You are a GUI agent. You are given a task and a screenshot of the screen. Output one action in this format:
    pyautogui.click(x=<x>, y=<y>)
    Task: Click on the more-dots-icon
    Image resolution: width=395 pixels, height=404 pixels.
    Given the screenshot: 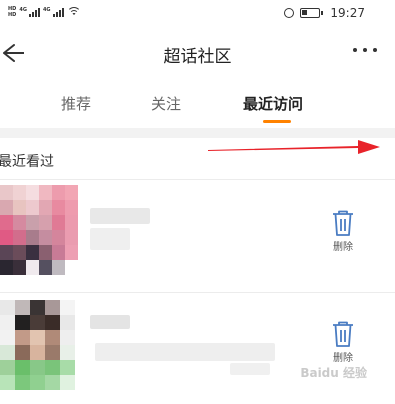 What is the action you would take?
    pyautogui.click(x=365, y=50)
    